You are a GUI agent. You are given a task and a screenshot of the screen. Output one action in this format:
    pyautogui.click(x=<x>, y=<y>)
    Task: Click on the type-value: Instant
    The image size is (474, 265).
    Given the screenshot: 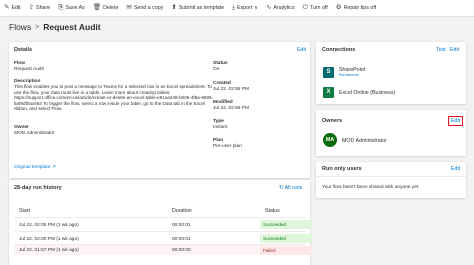 What is the action you would take?
    pyautogui.click(x=220, y=127)
    